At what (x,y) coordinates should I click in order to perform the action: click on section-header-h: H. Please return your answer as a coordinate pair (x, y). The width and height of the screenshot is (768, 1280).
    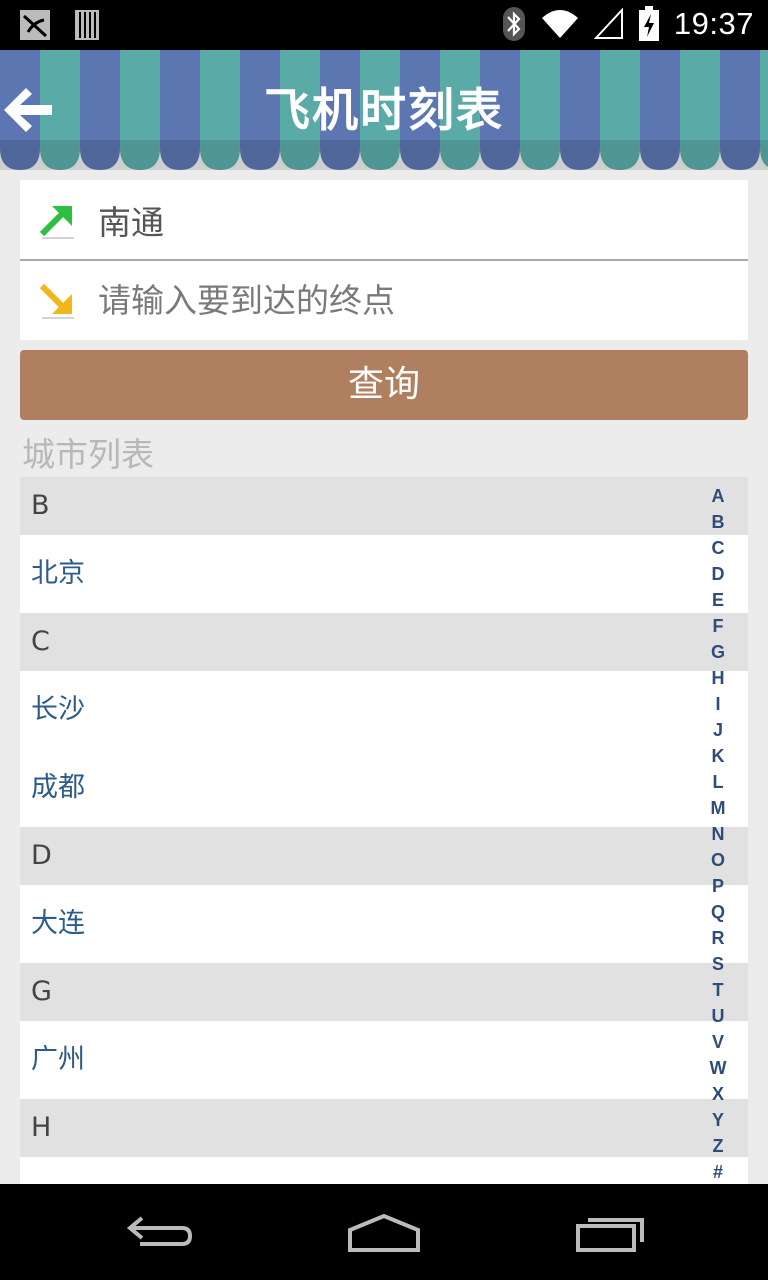
    Looking at the image, I should click on (384, 1128).